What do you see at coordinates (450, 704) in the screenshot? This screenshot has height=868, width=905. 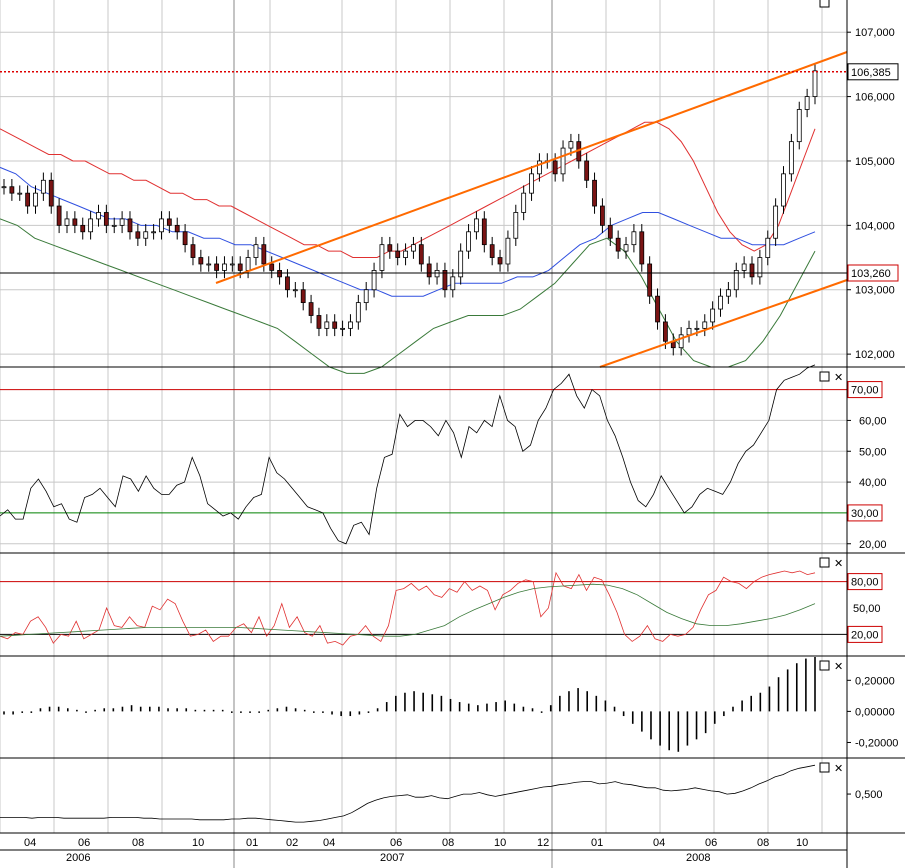 I see `momentum-panel: 0,20000 0,00000 -0,20000 ✕` at bounding box center [450, 704].